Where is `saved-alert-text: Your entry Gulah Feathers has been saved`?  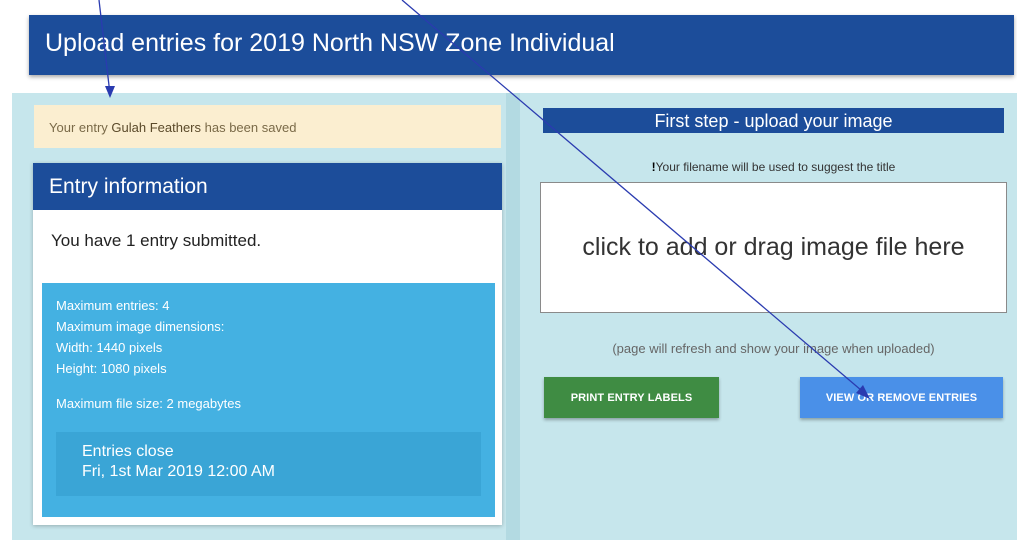 saved-alert-text: Your entry Gulah Feathers has been saved is located at coordinates (172, 127).